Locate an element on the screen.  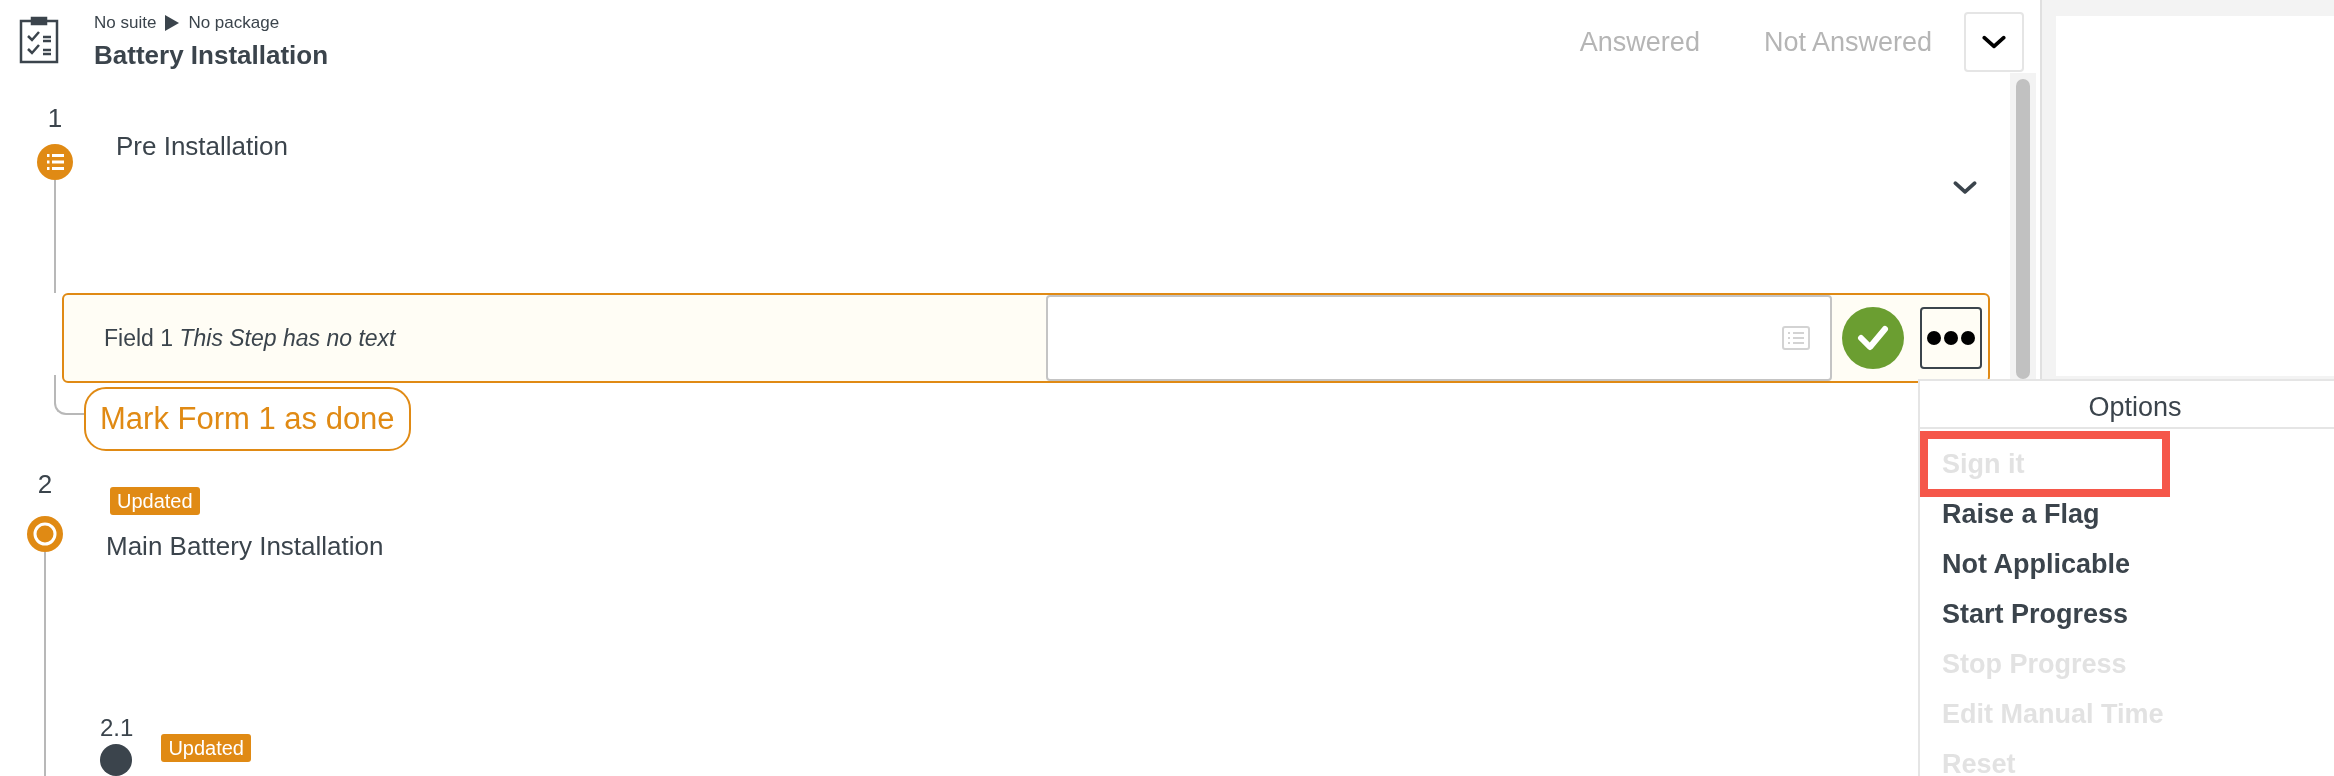
dropdown-button is located at coordinates (1994, 42).